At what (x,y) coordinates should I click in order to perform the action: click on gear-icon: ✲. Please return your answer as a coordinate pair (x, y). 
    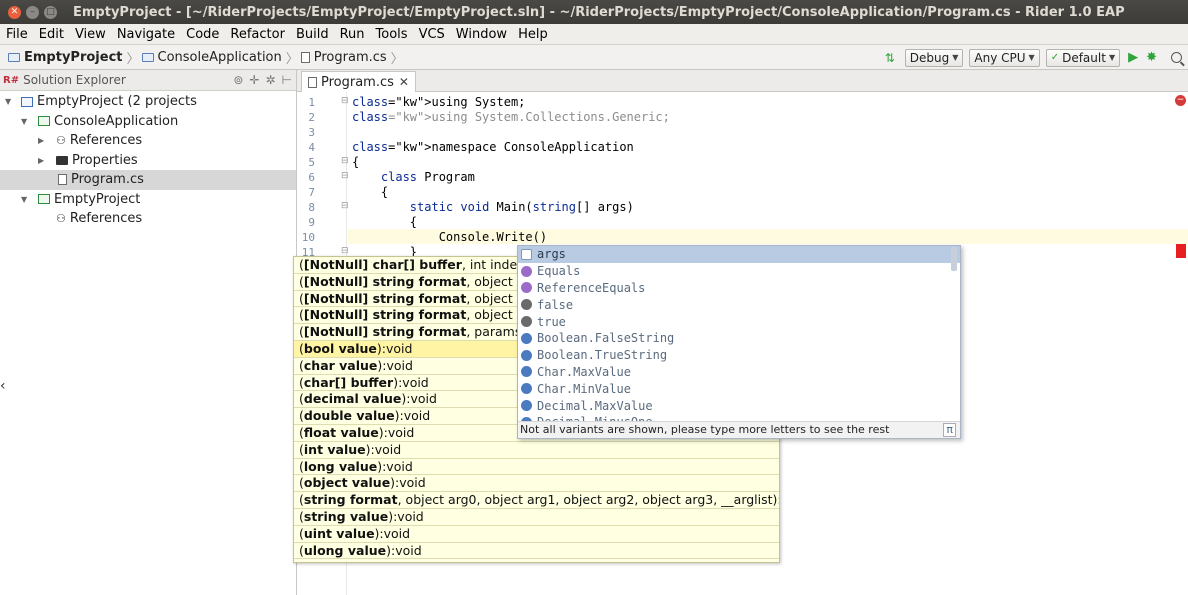
    Looking at the image, I should click on (270, 80).